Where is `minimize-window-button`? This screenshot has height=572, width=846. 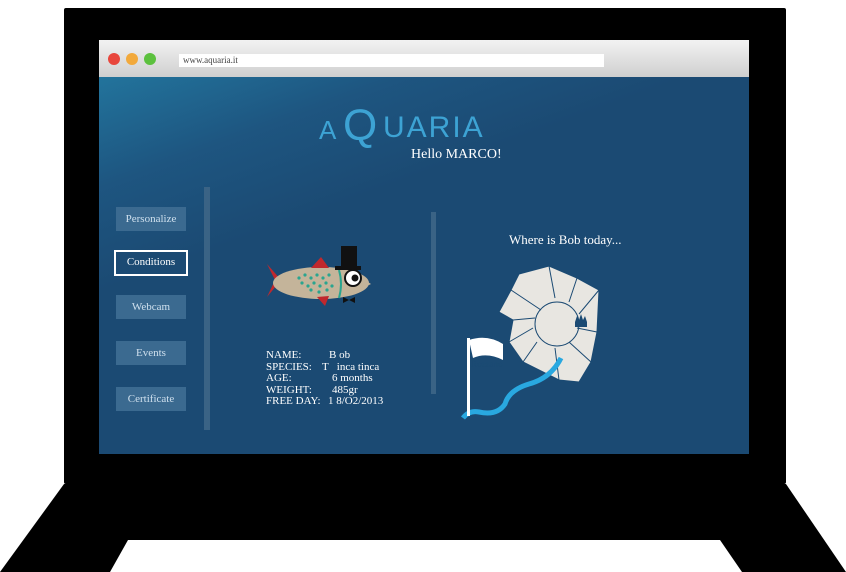
minimize-window-button is located at coordinates (132, 59).